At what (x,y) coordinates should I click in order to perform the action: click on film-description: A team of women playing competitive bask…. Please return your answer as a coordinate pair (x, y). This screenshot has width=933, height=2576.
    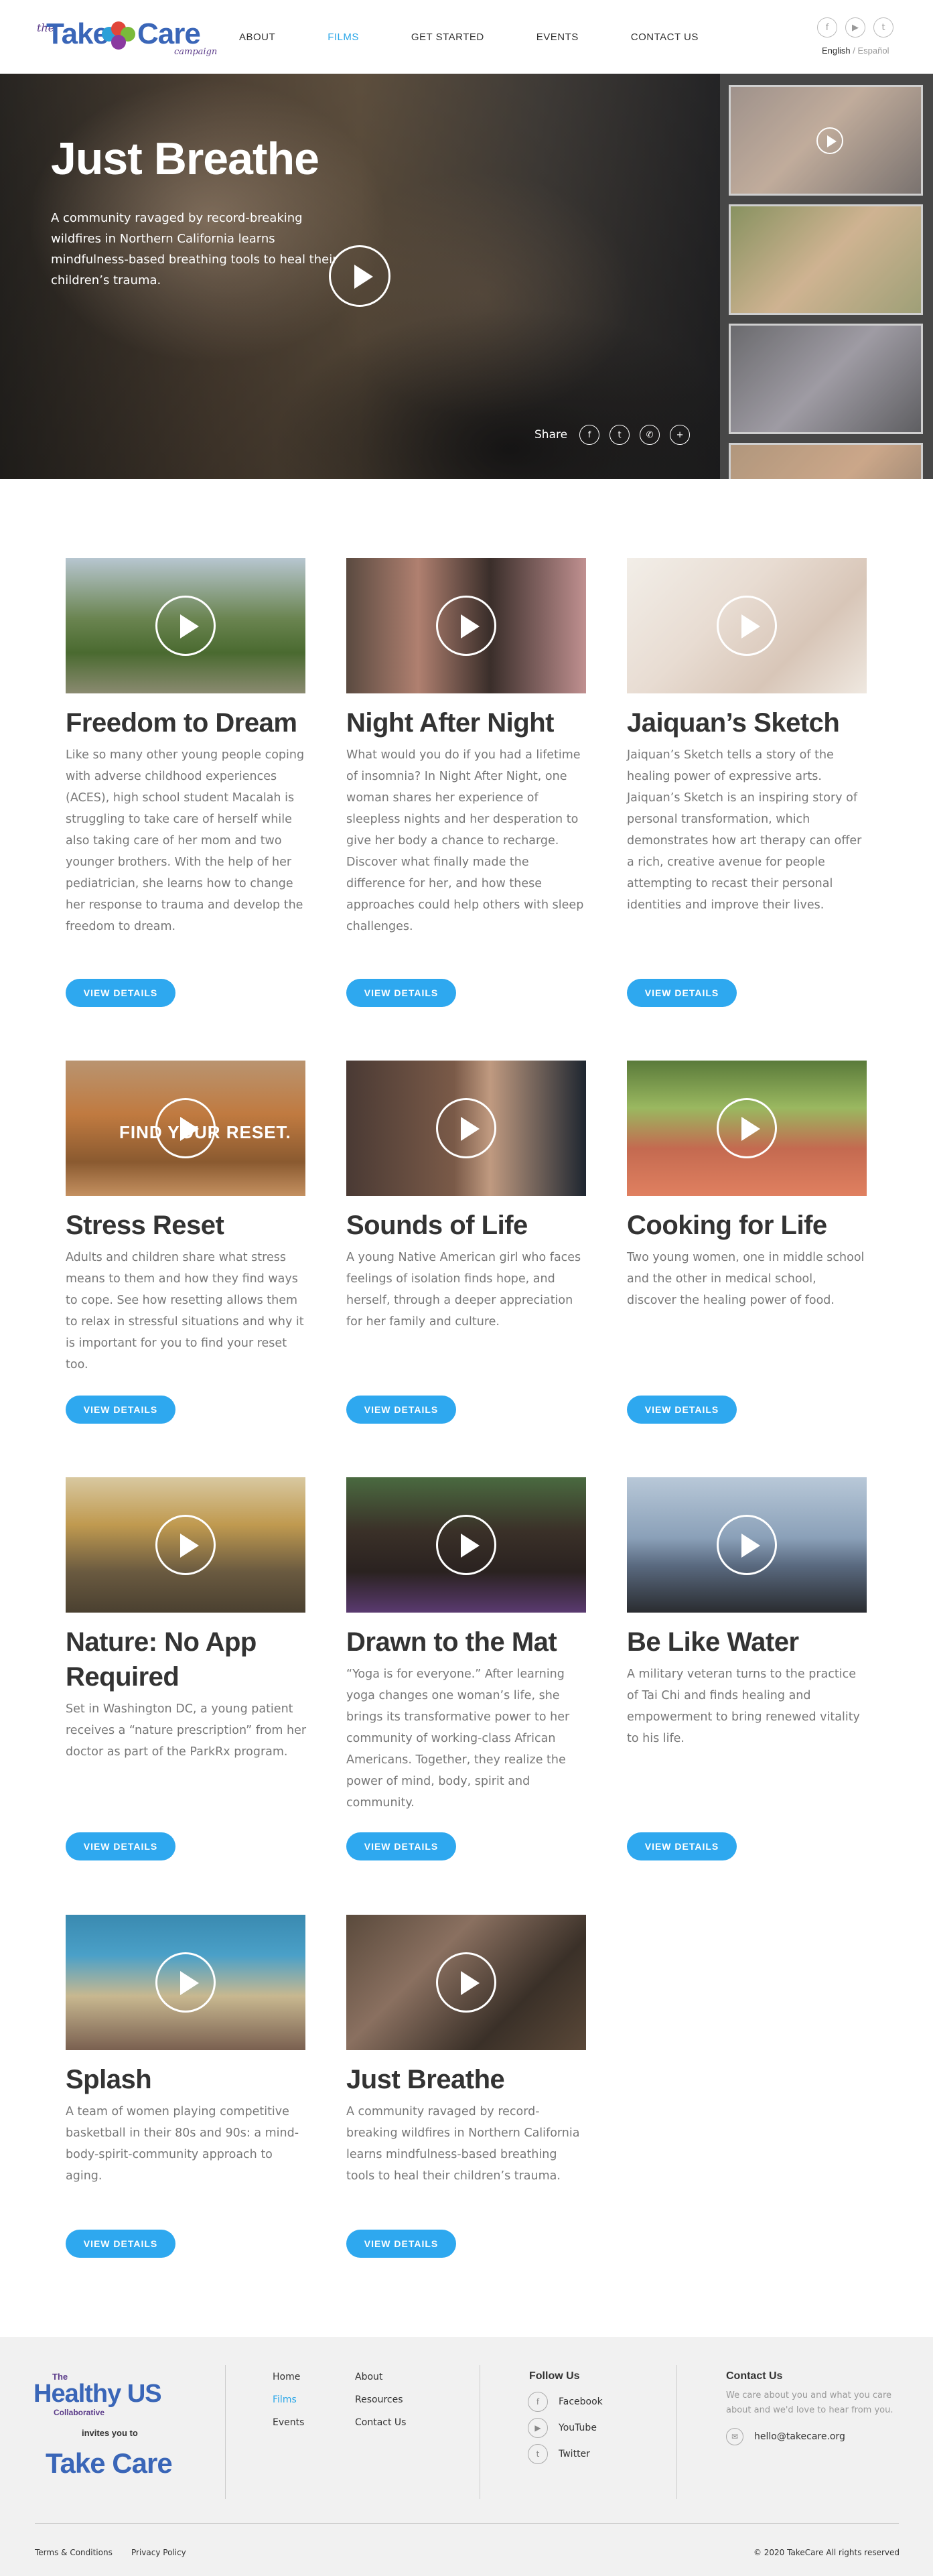
    Looking at the image, I should click on (182, 2144).